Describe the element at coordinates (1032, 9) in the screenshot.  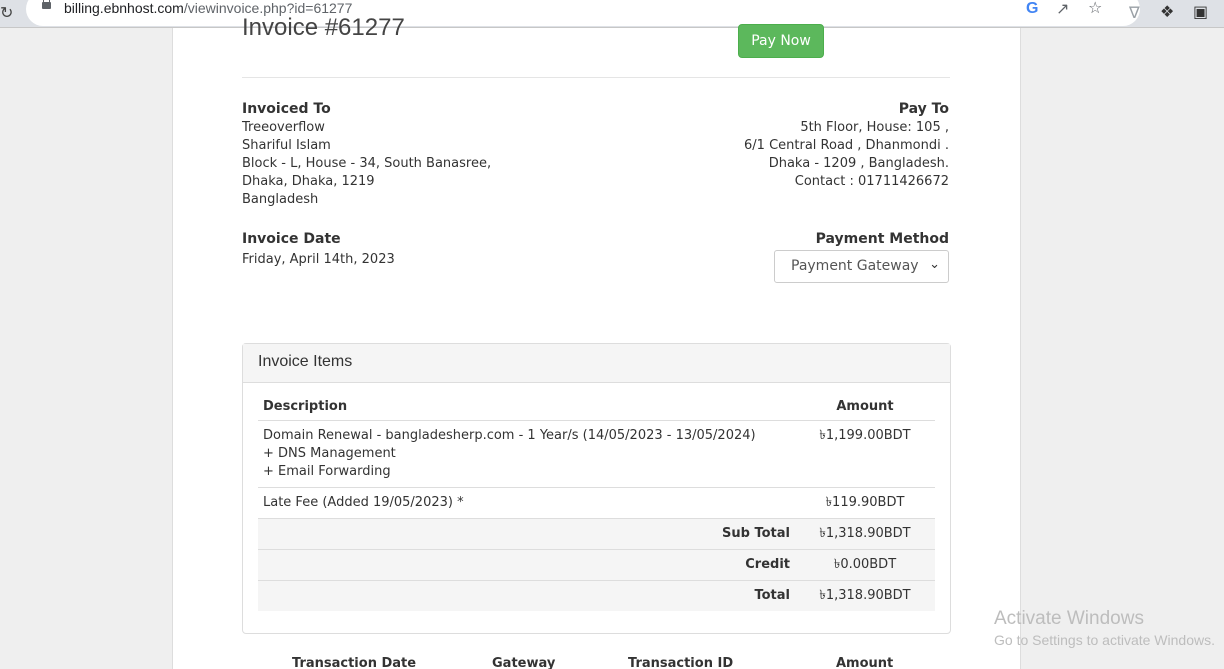
I see `google-lens-icon: G` at that location.